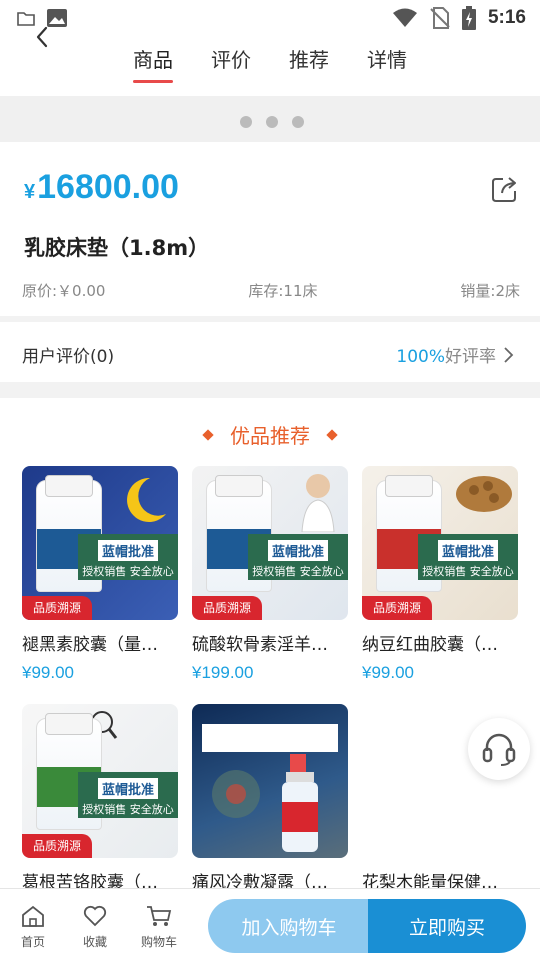 The image size is (540, 960). I want to click on home-button: 首页, so click(33, 926).